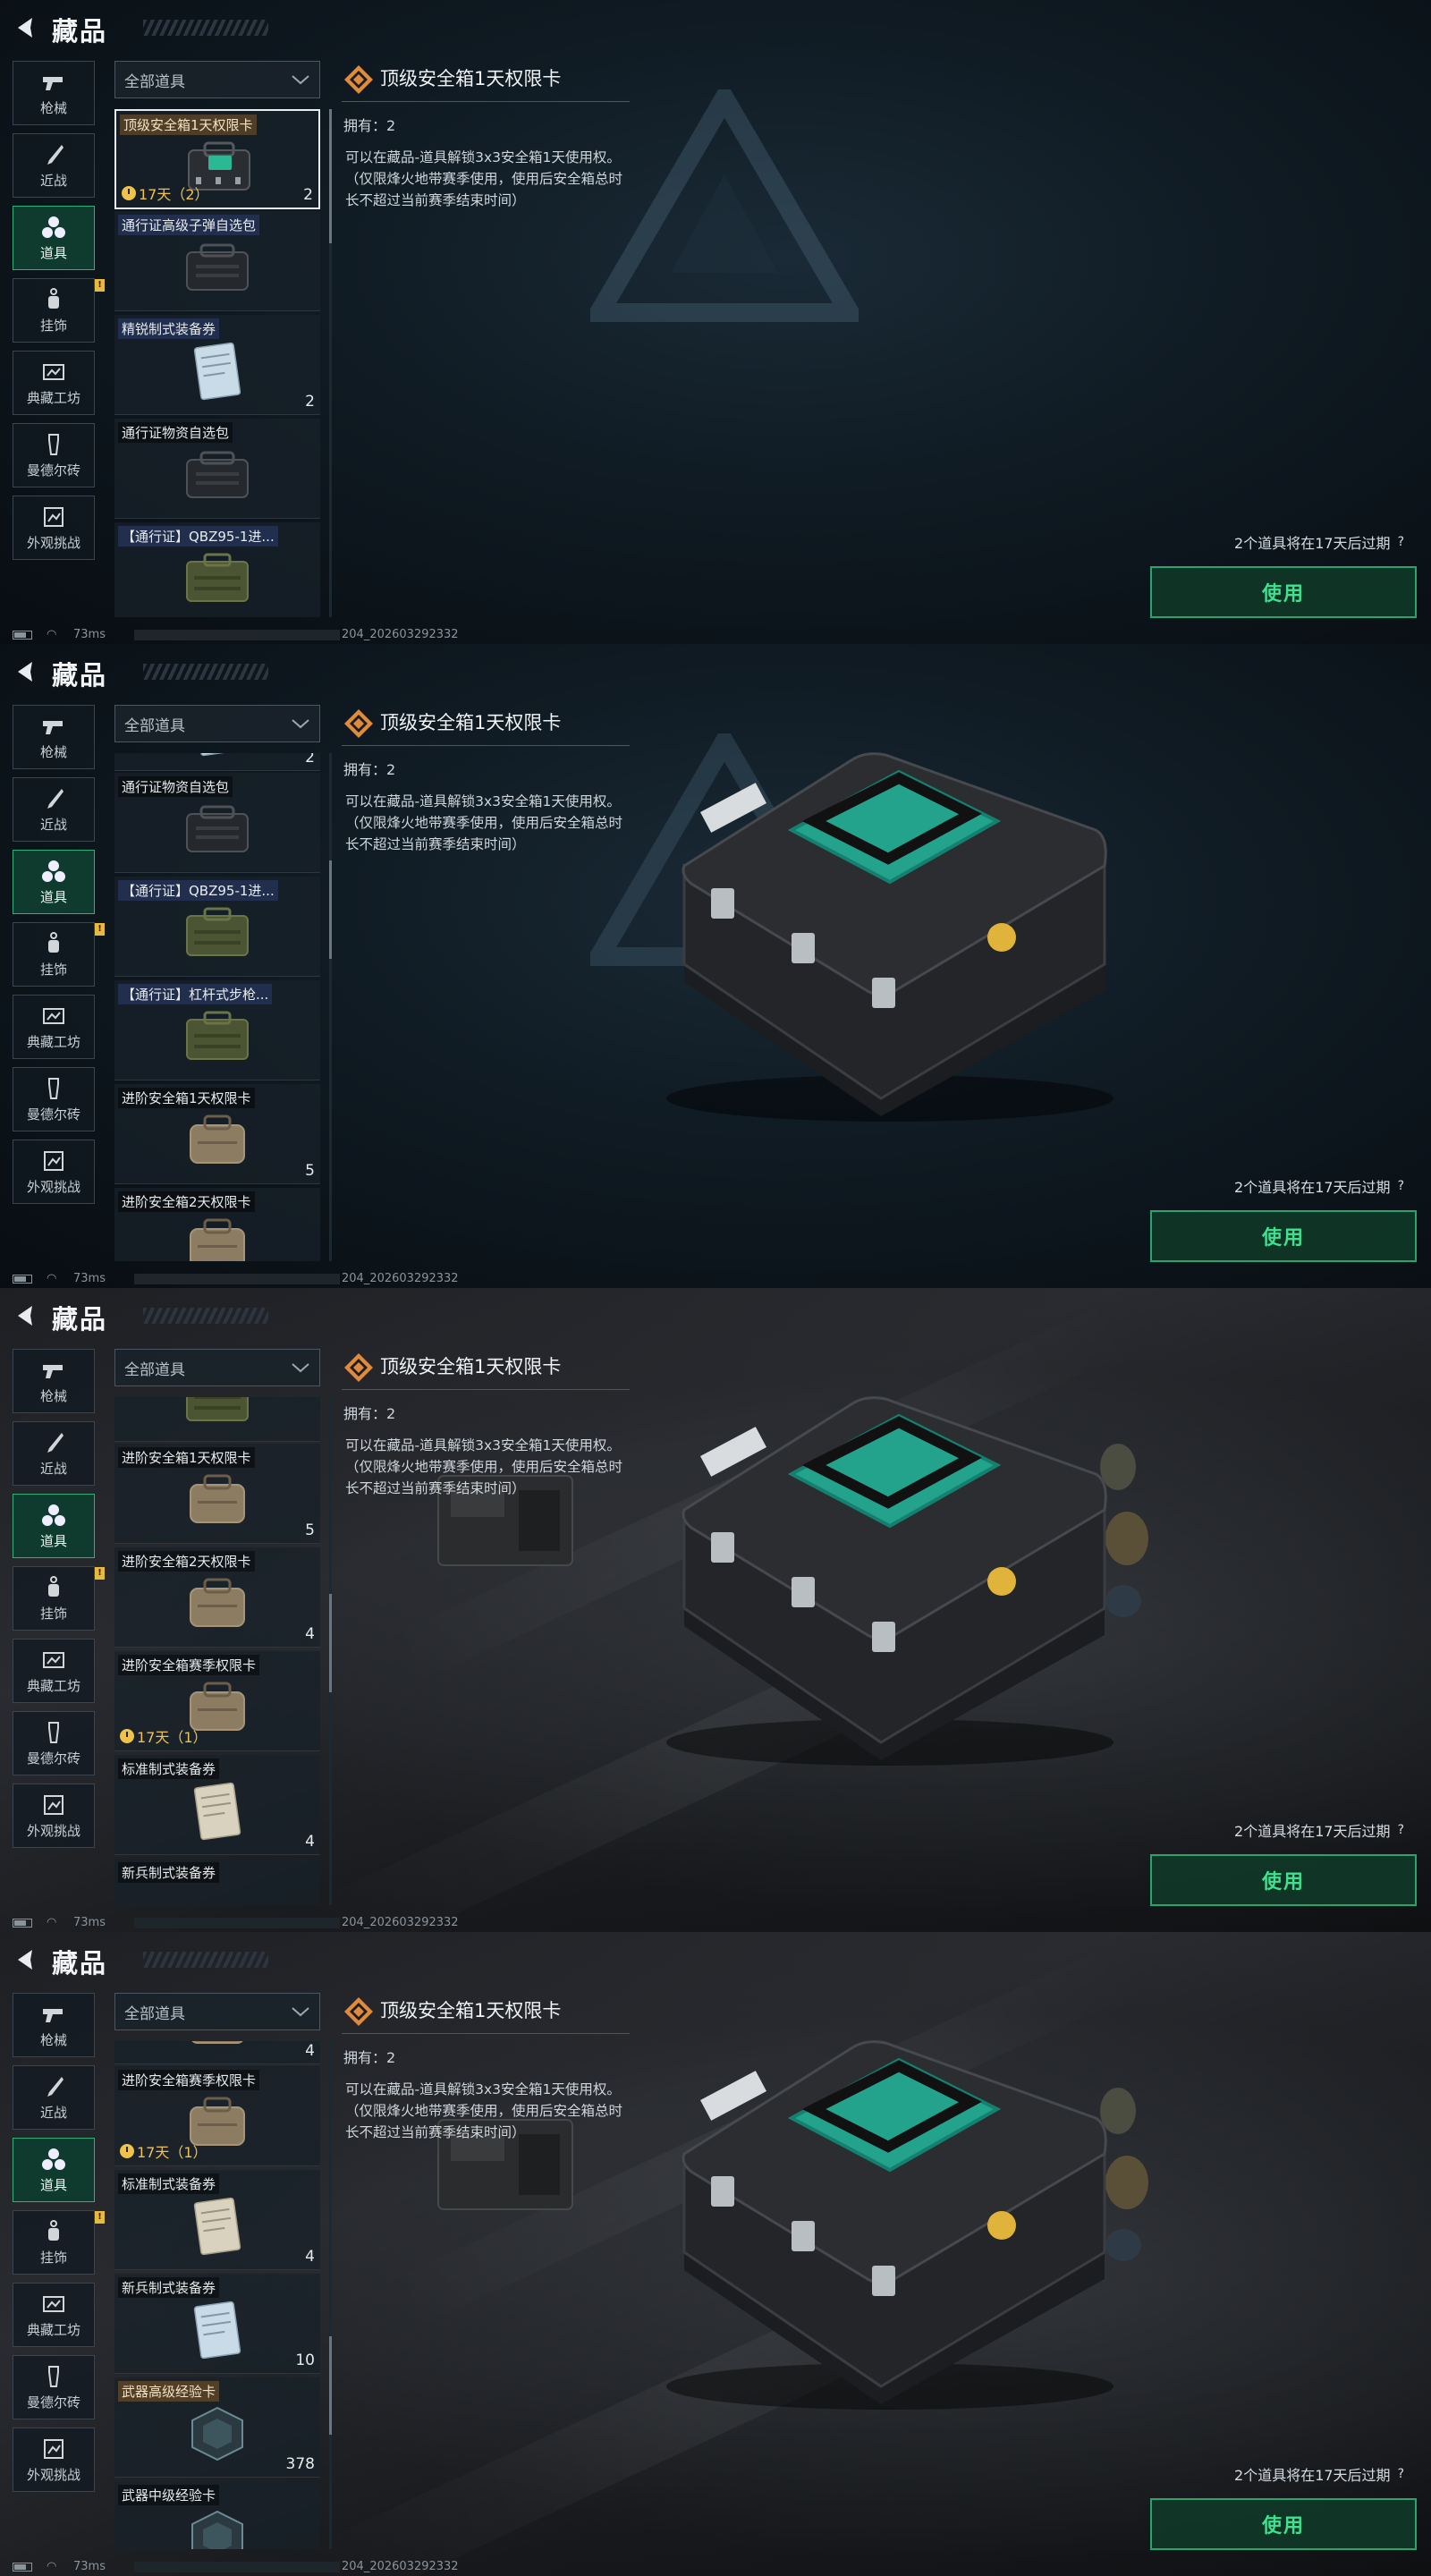  I want to click on brick-icon, so click(54, 1732).